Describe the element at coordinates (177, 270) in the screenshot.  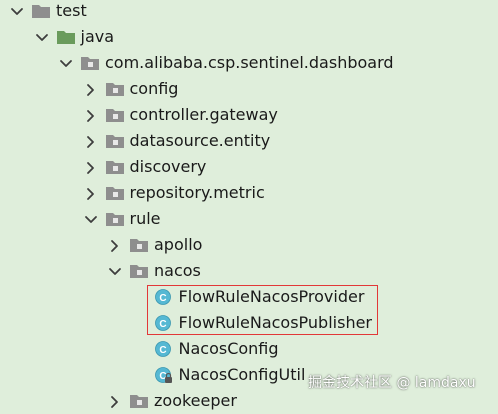
I see `tree-node-label: nacos` at that location.